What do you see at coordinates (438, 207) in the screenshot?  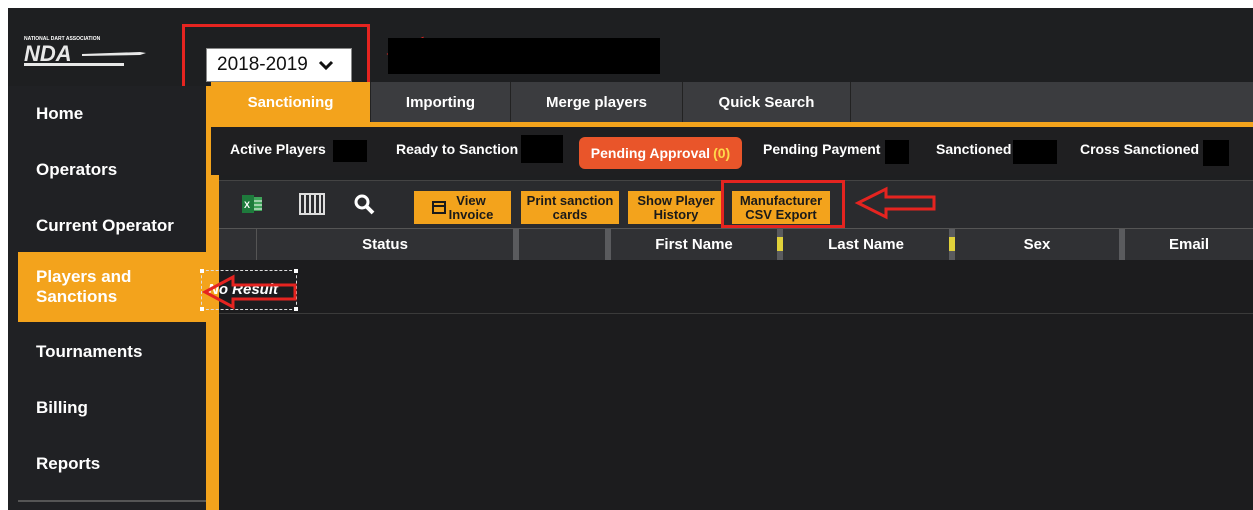 I see `invoice-icon` at bounding box center [438, 207].